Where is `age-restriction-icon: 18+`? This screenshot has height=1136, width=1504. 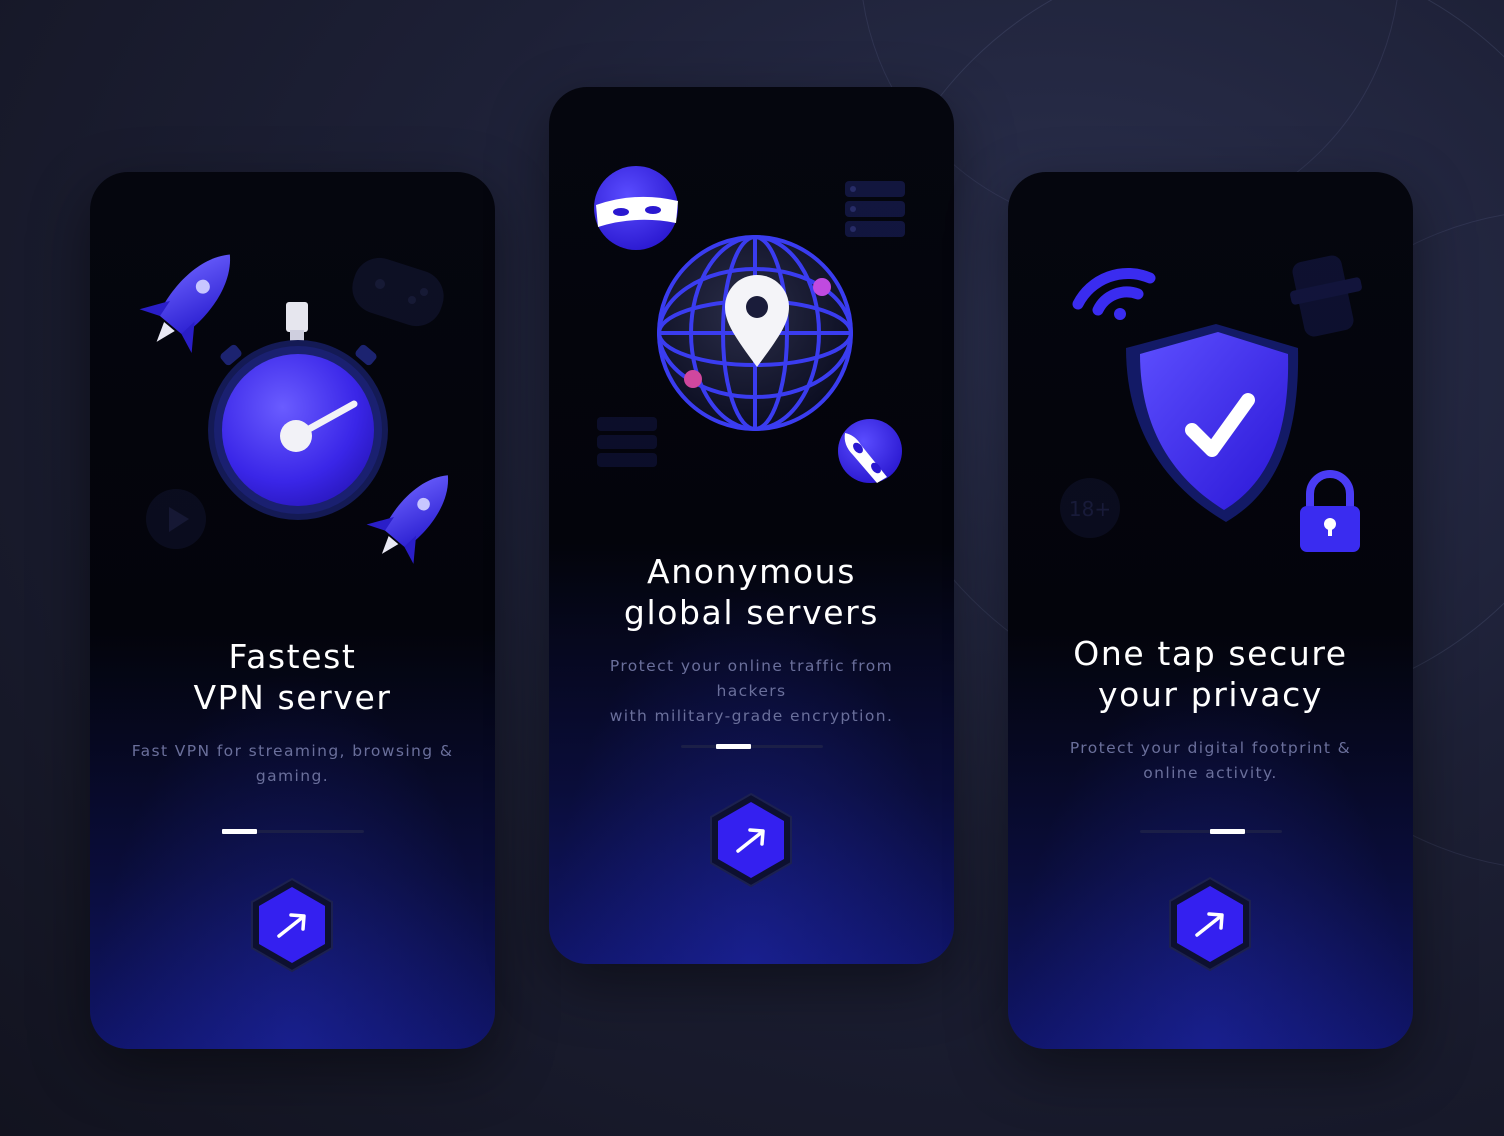 age-restriction-icon: 18+ is located at coordinates (1090, 508).